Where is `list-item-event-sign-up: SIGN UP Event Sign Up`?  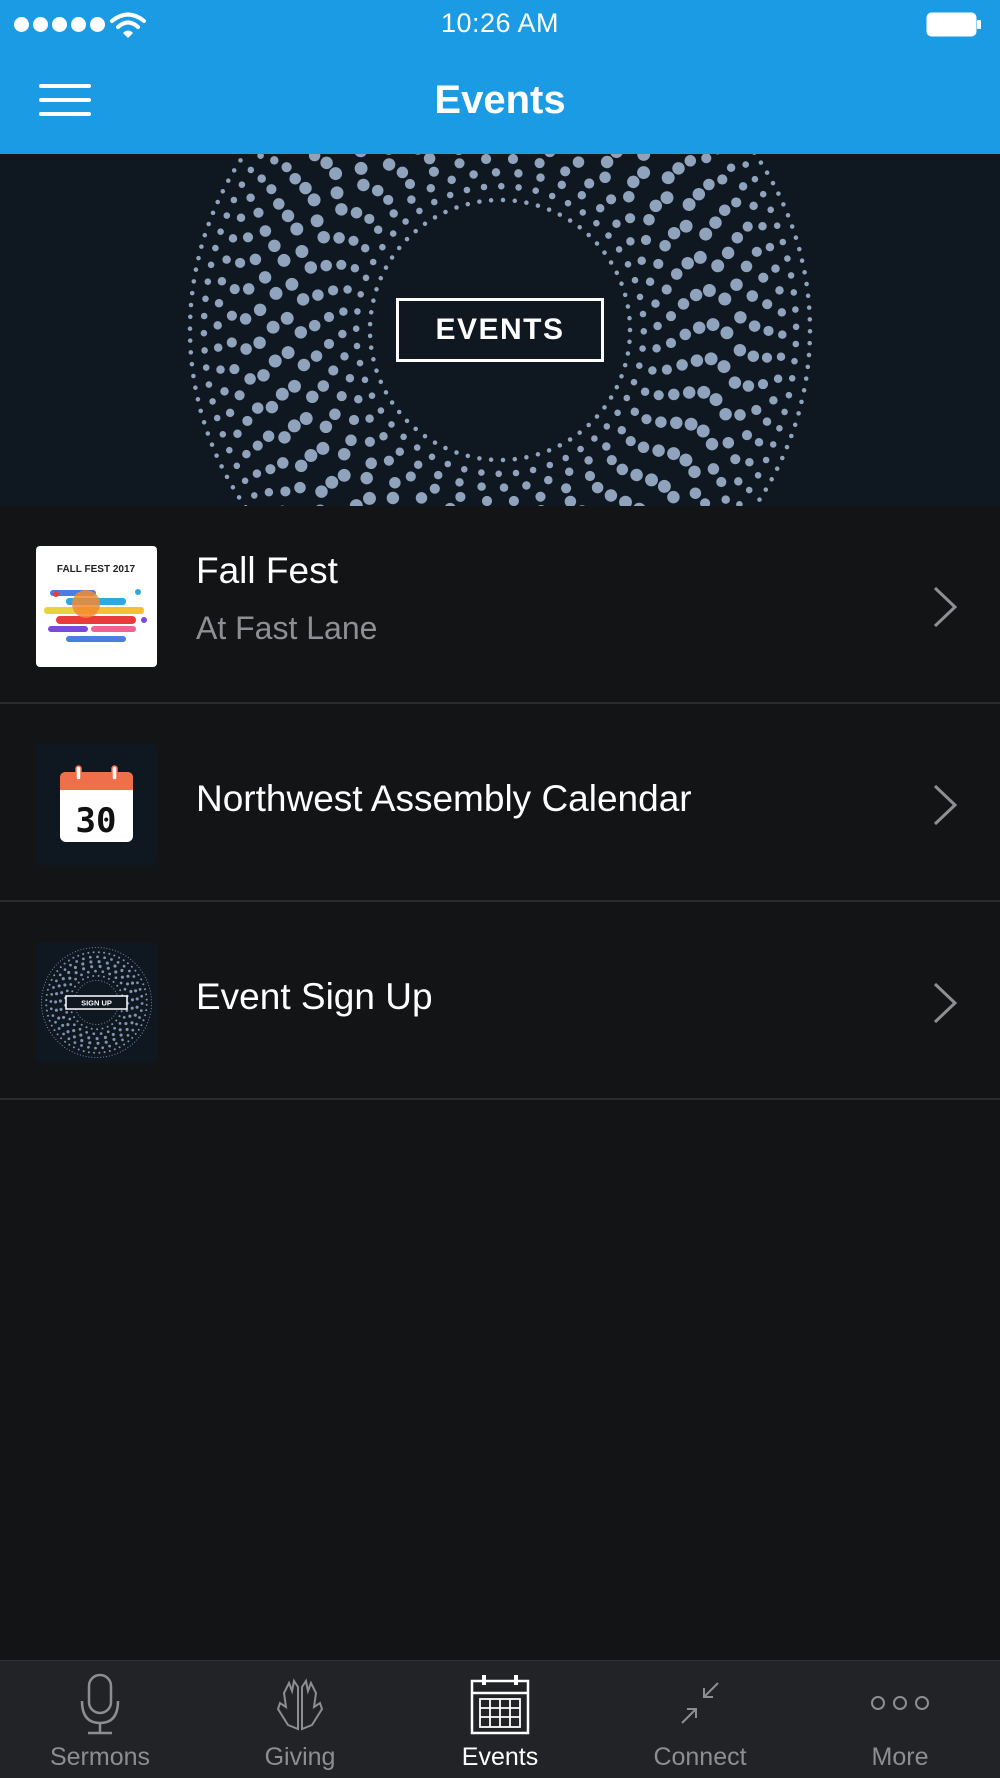 list-item-event-sign-up: SIGN UP Event Sign Up is located at coordinates (500, 1001).